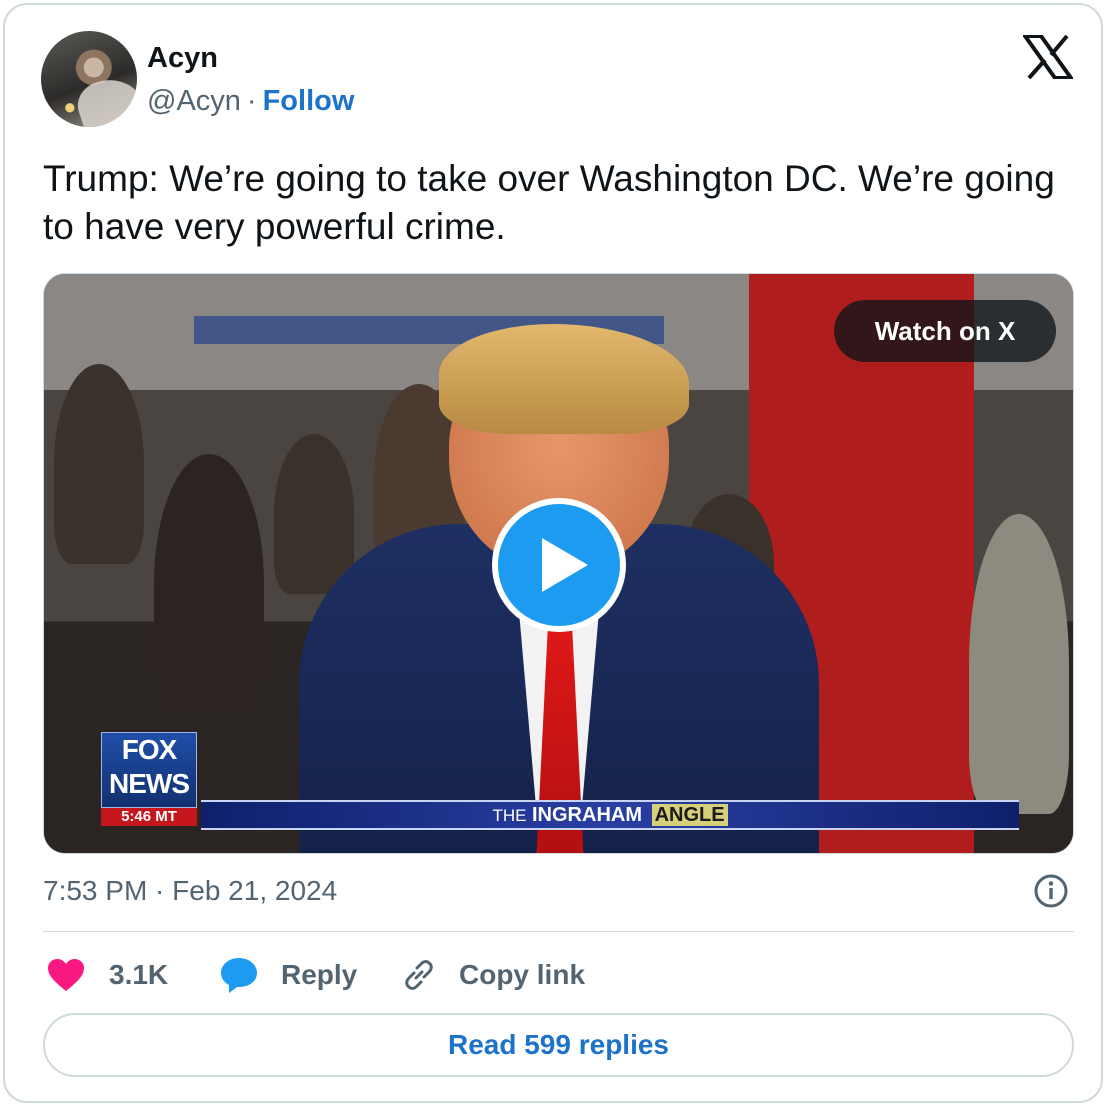 Image resolution: width=1110 pixels, height=1108 pixels. Describe the element at coordinates (190, 891) in the screenshot. I see `tweet-timestamp: 7:53 PM · Feb 21, 2024` at that location.